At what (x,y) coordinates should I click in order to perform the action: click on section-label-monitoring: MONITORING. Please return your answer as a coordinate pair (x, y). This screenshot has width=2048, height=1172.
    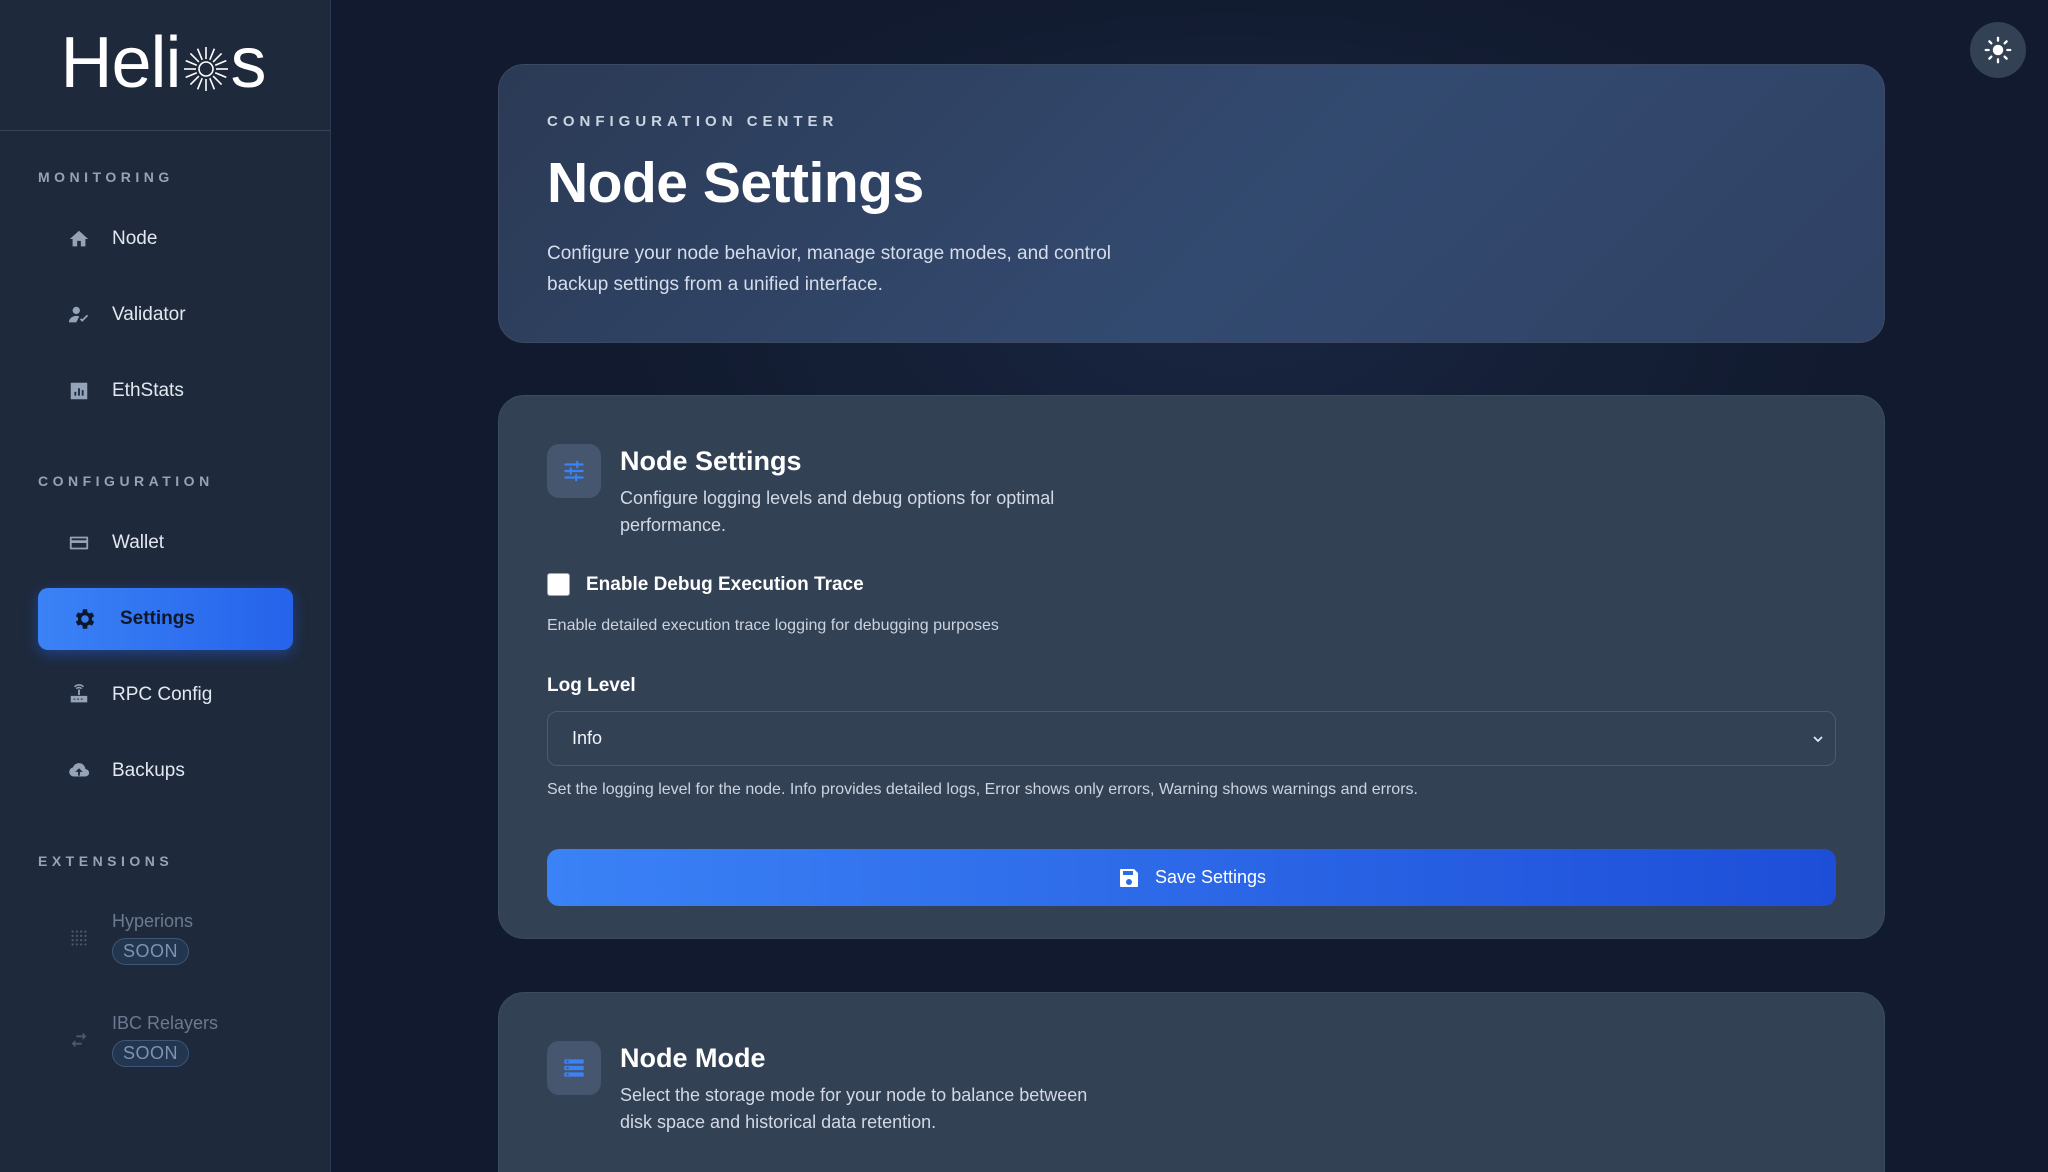
    Looking at the image, I should click on (106, 177).